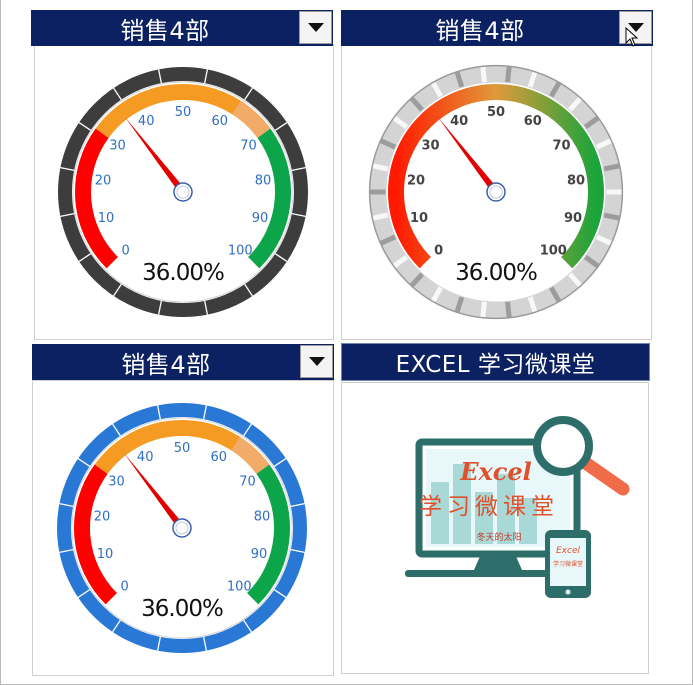  Describe the element at coordinates (568, 551) in the screenshot. I see `phone-logo-line-1: Excel` at that location.